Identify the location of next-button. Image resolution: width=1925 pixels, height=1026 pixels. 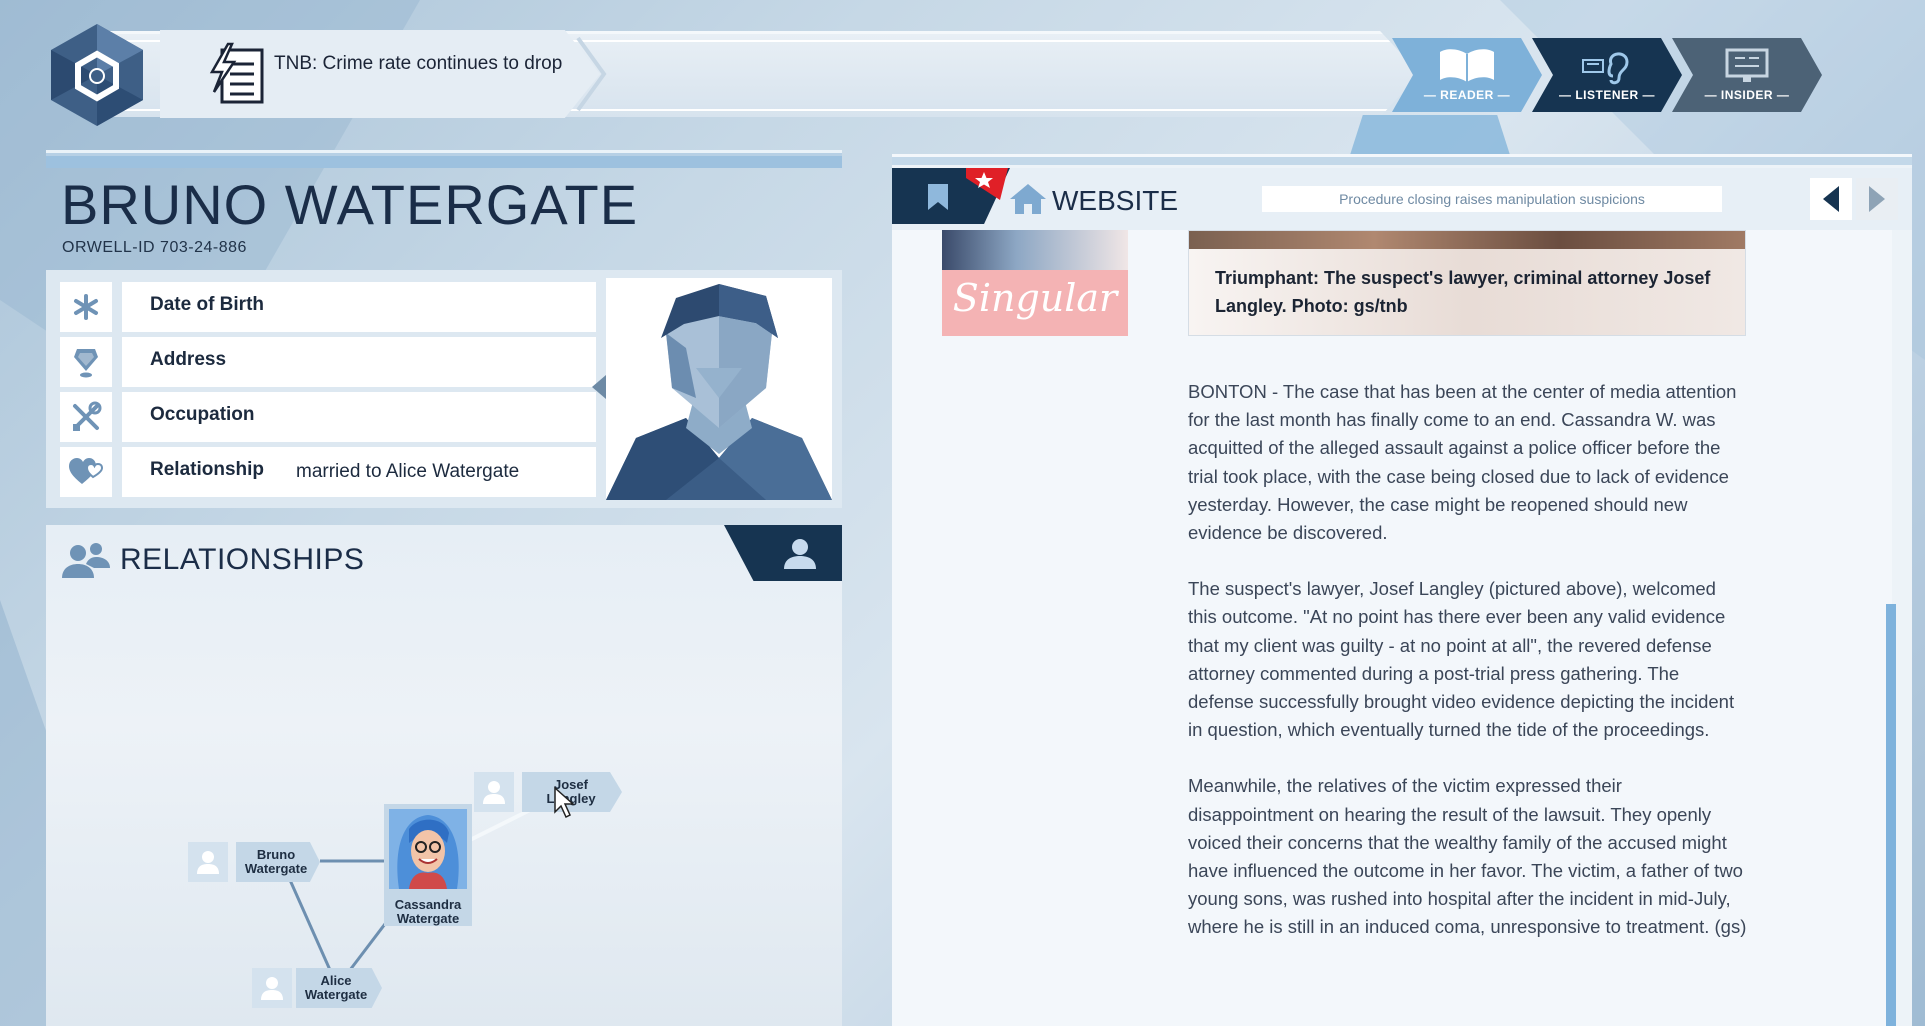
(1877, 199).